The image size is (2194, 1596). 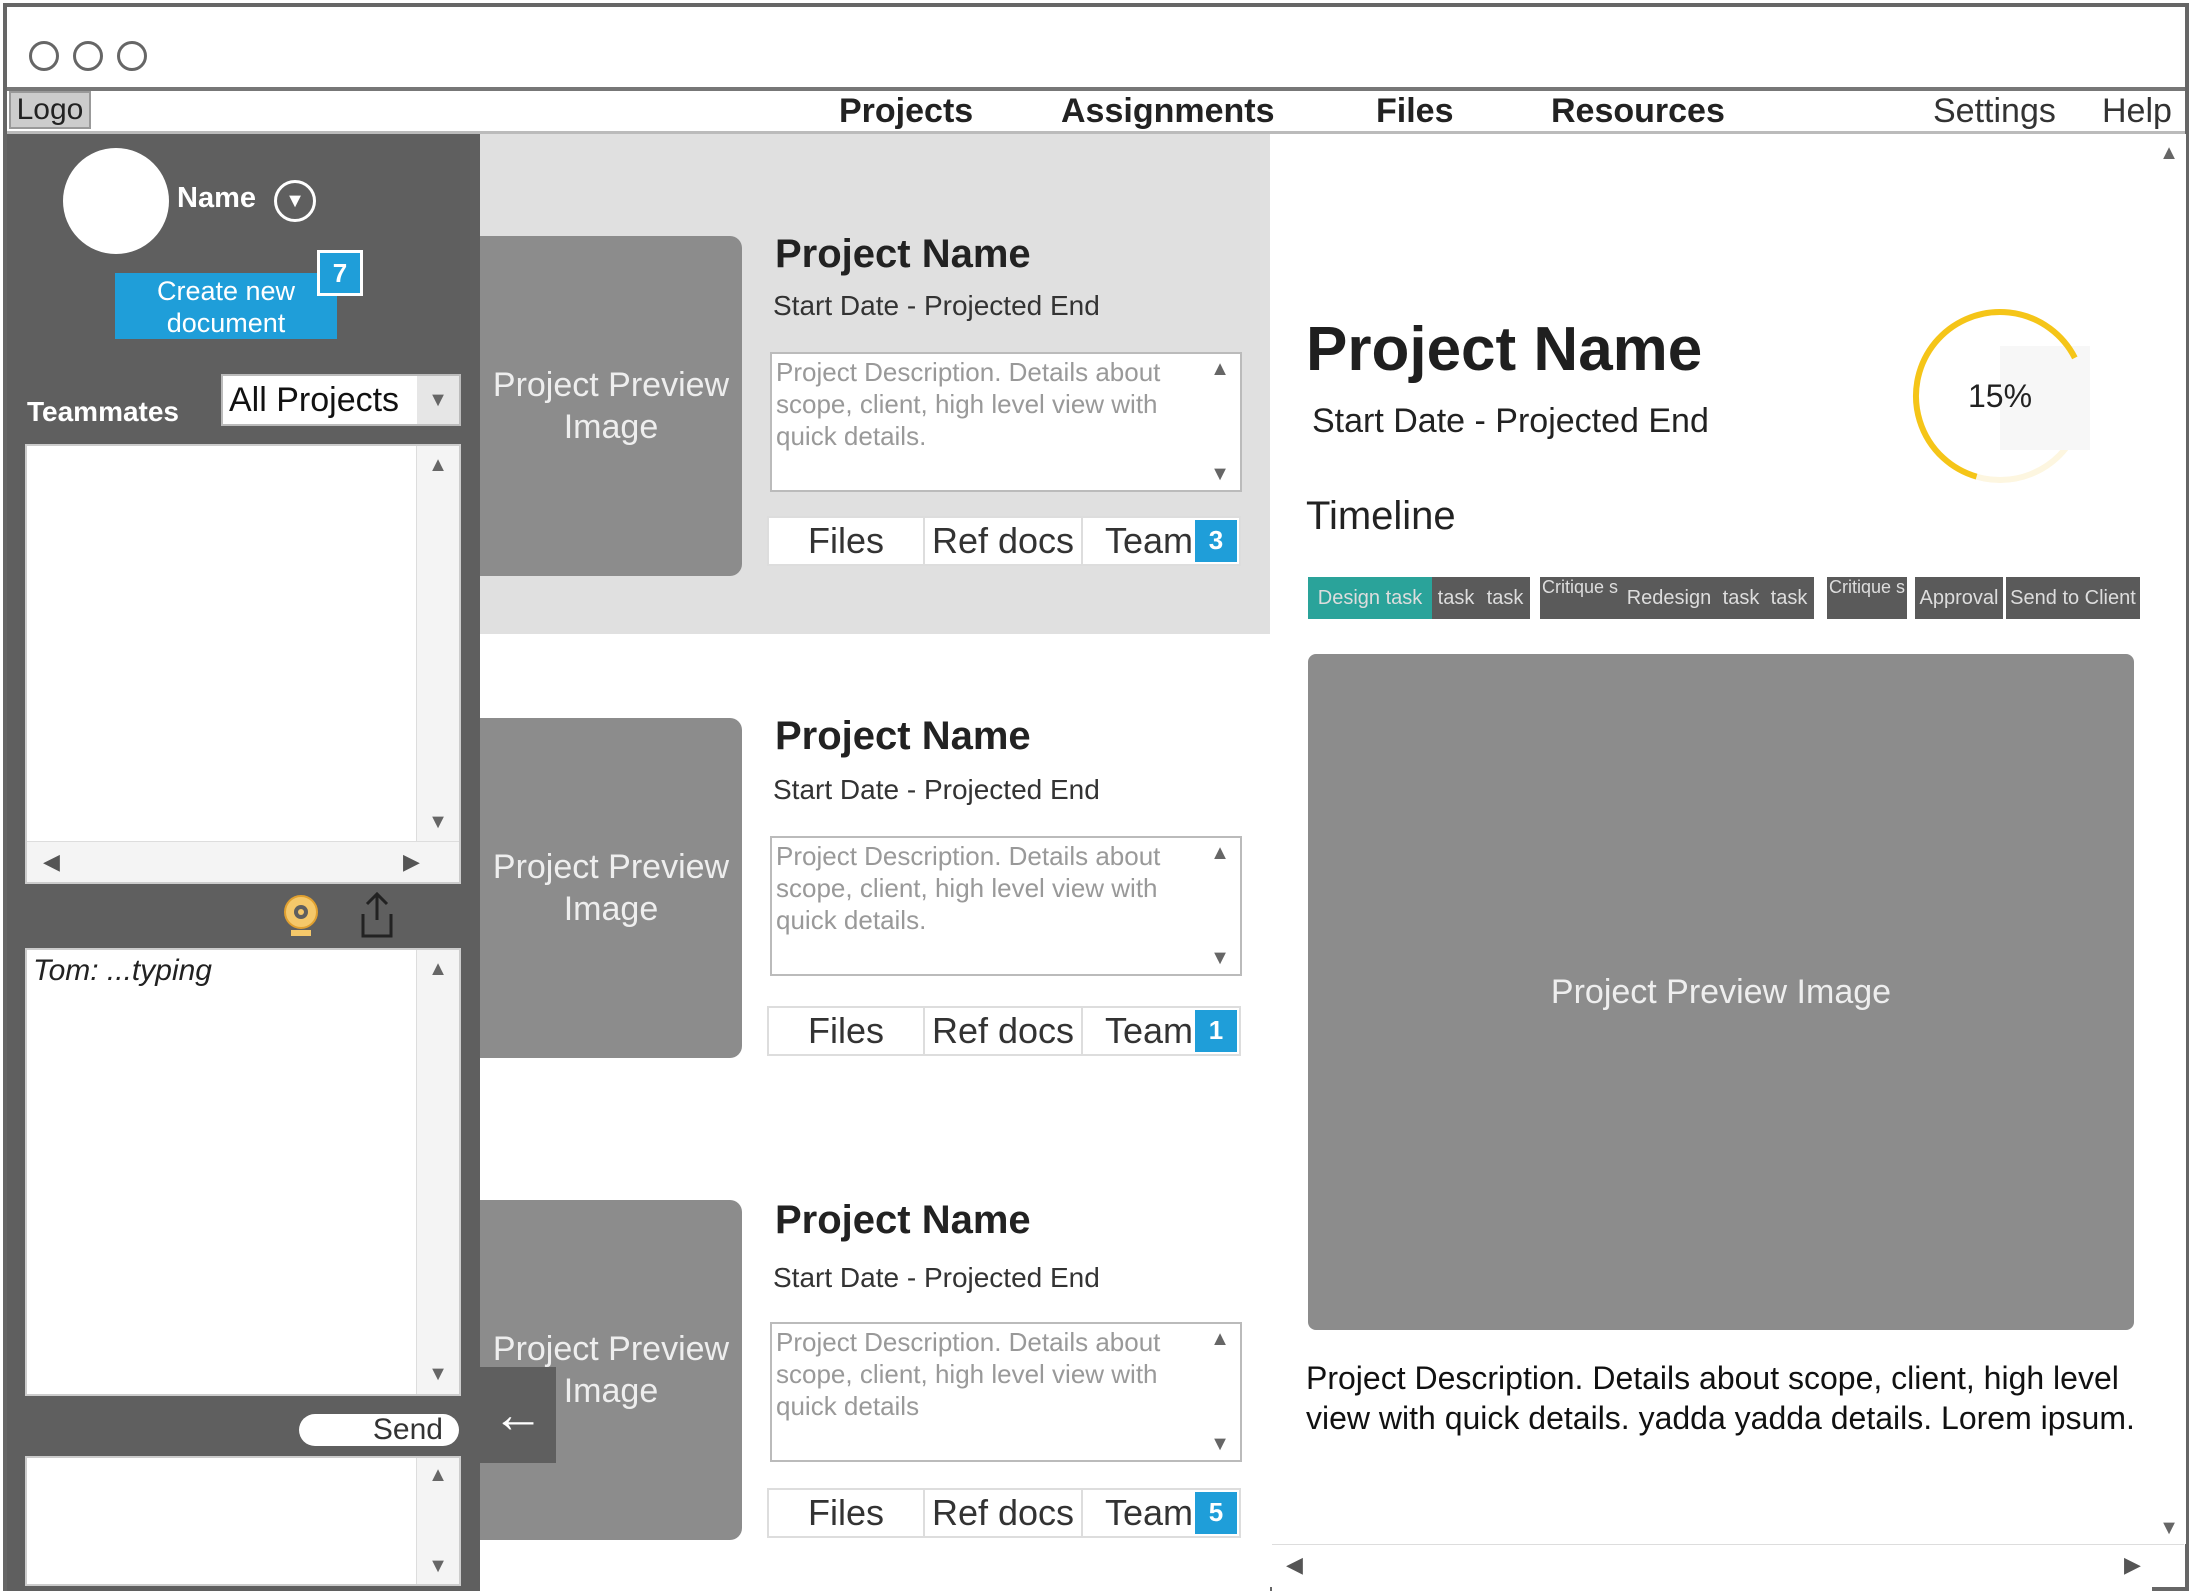 What do you see at coordinates (1381, 516) in the screenshot?
I see `timeline-label: Timeline` at bounding box center [1381, 516].